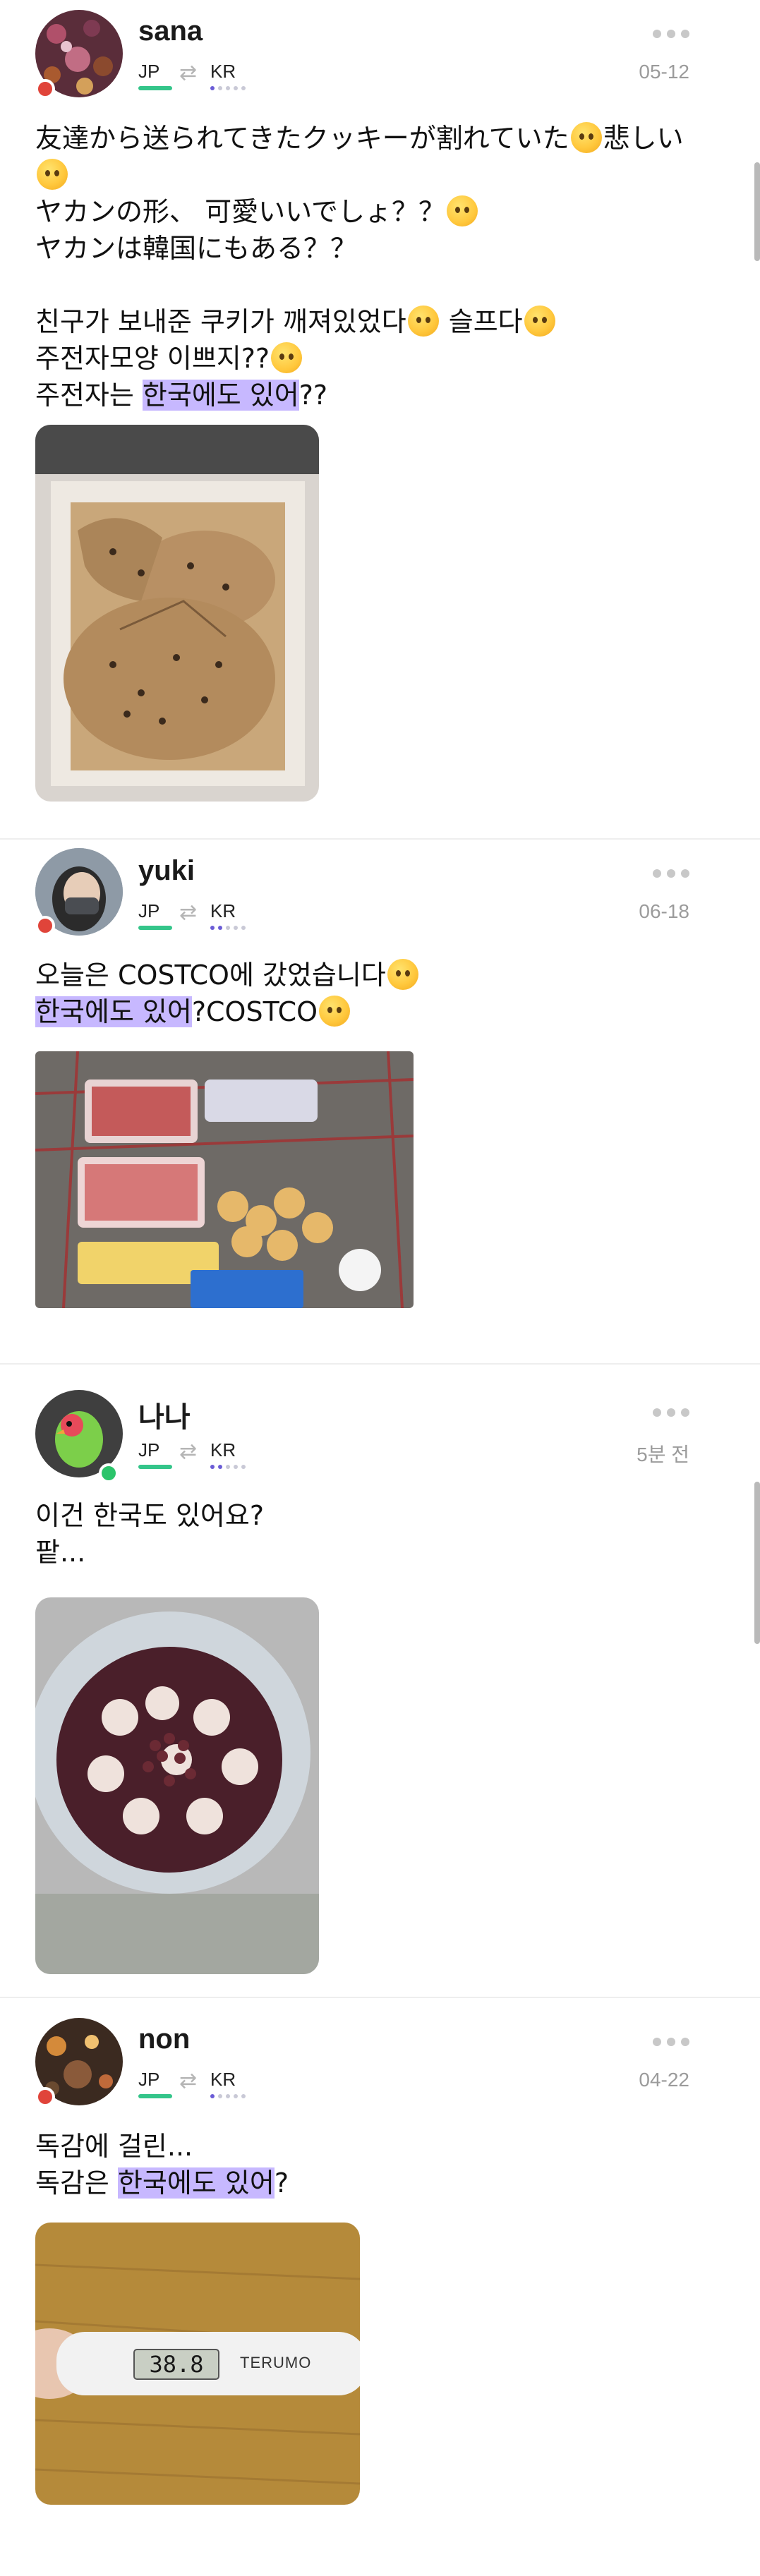  Describe the element at coordinates (663, 1455) in the screenshot. I see `post-date: 5분 전` at that location.